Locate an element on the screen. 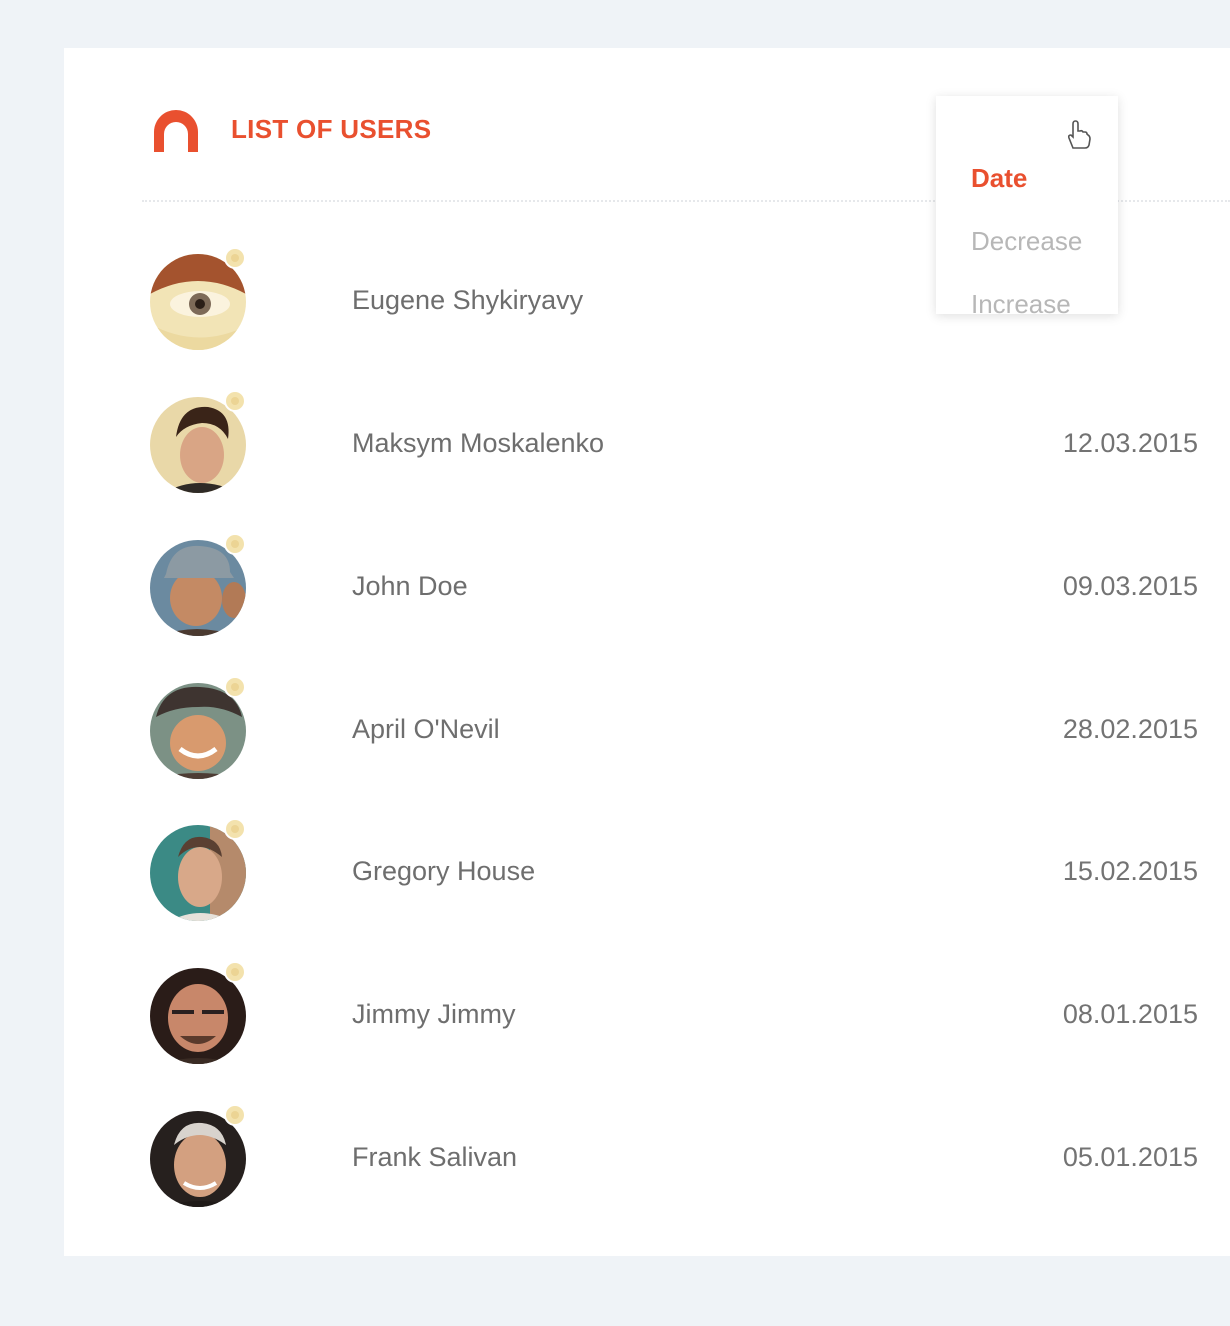  user-name: Maksym Moskalenko is located at coordinates (478, 443).